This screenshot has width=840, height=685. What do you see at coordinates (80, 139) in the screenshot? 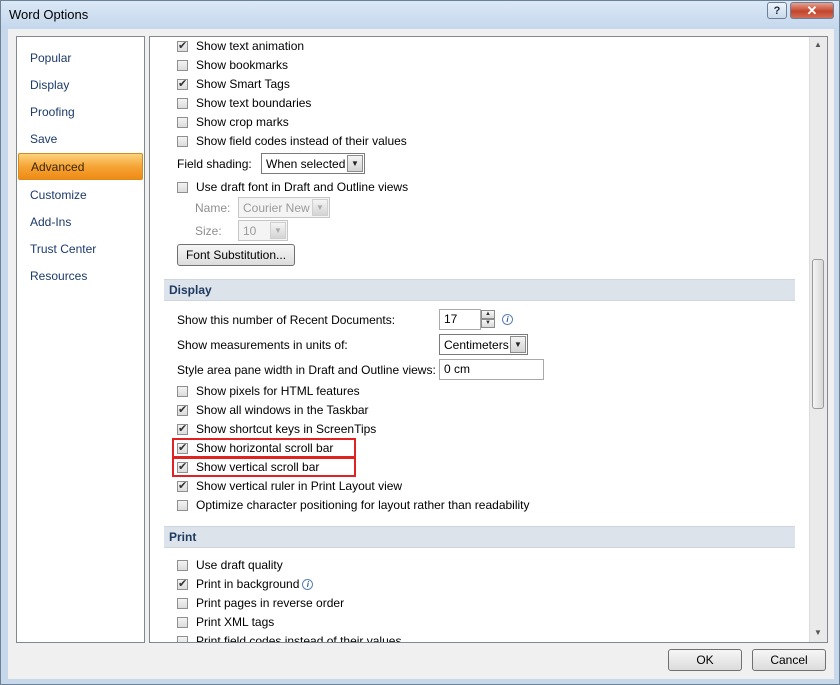
I see `nav-item-save: Save` at bounding box center [80, 139].